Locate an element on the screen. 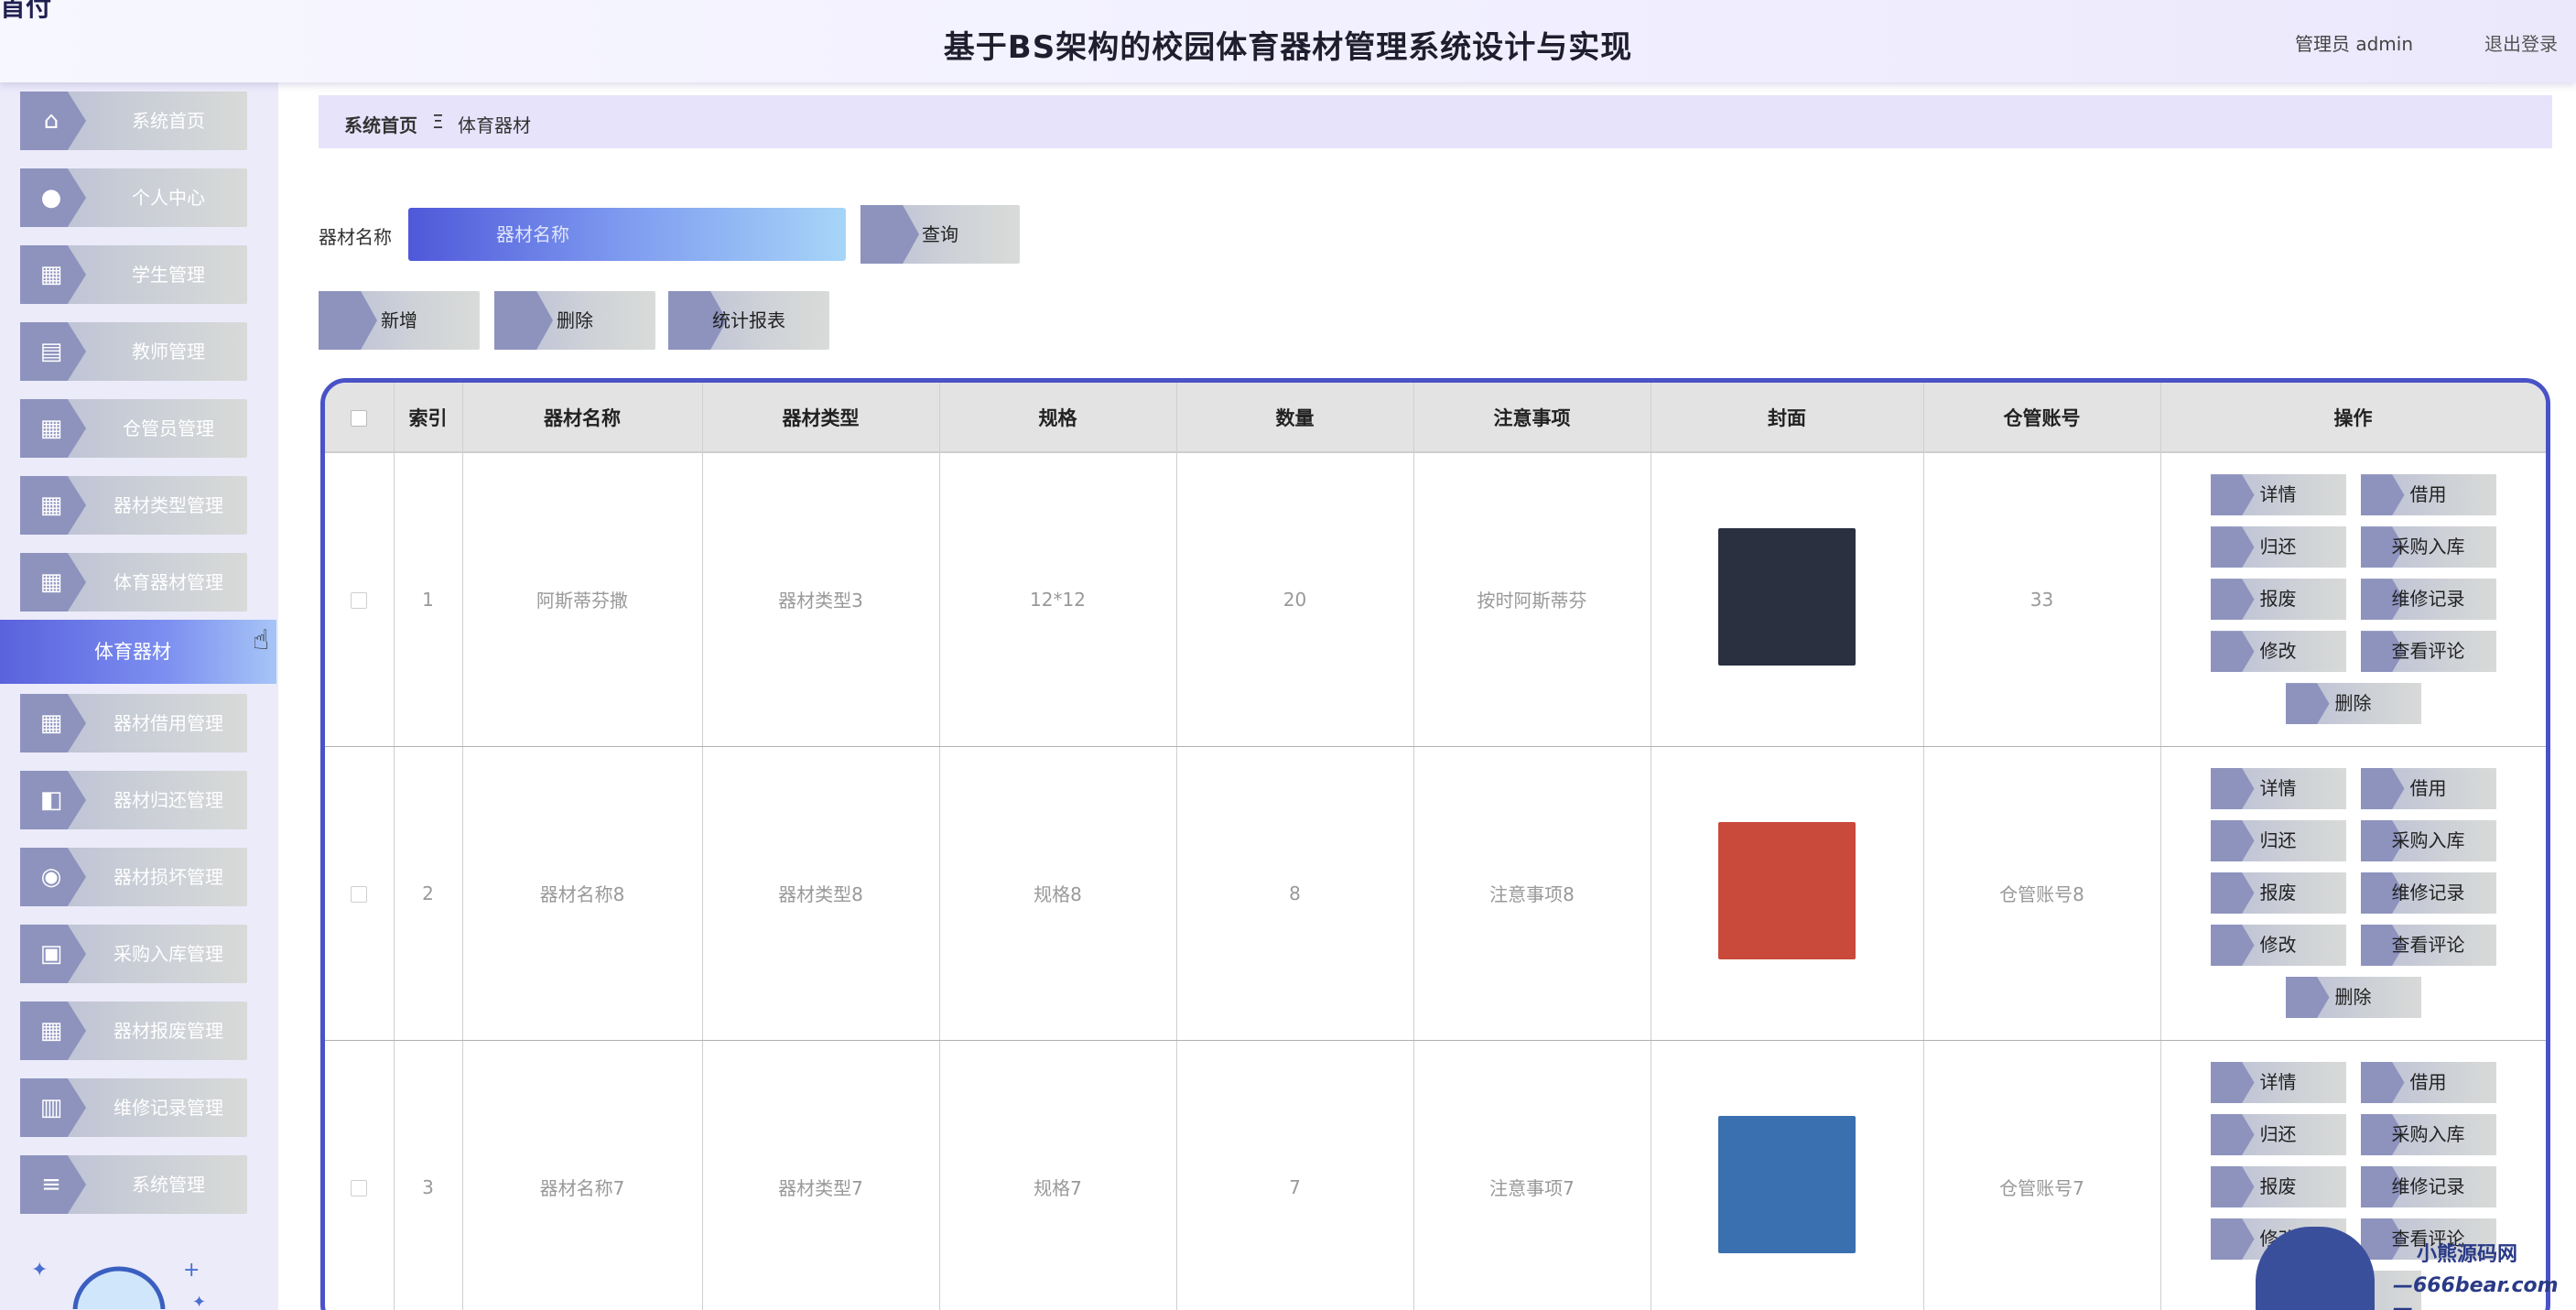  sidebar-item-label: 学生管理 is located at coordinates (169, 275).